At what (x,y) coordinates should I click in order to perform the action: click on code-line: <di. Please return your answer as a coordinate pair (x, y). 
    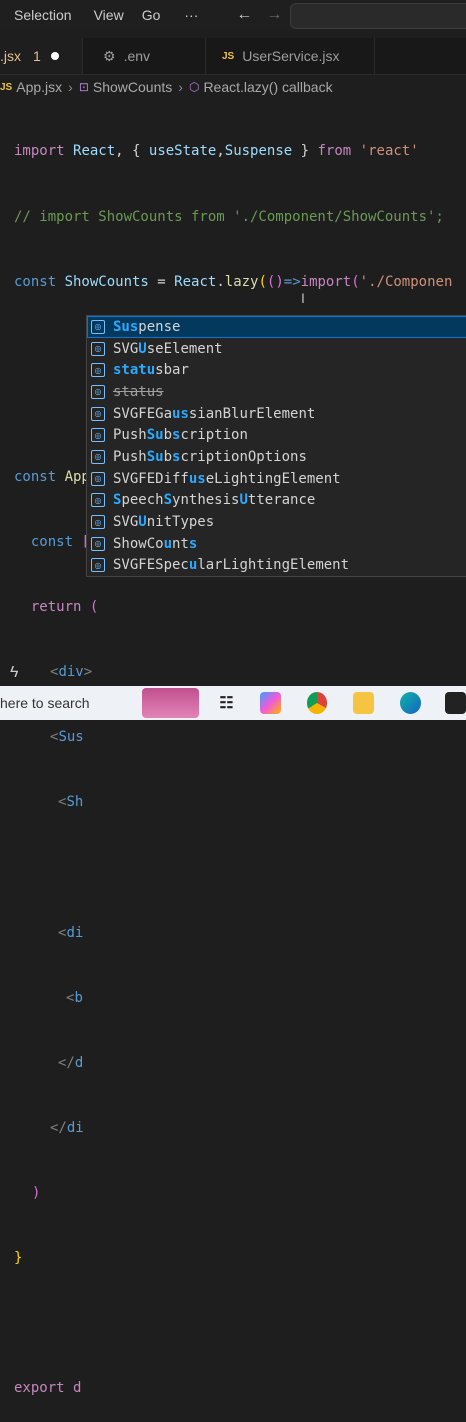
    Looking at the image, I should click on (71, 932).